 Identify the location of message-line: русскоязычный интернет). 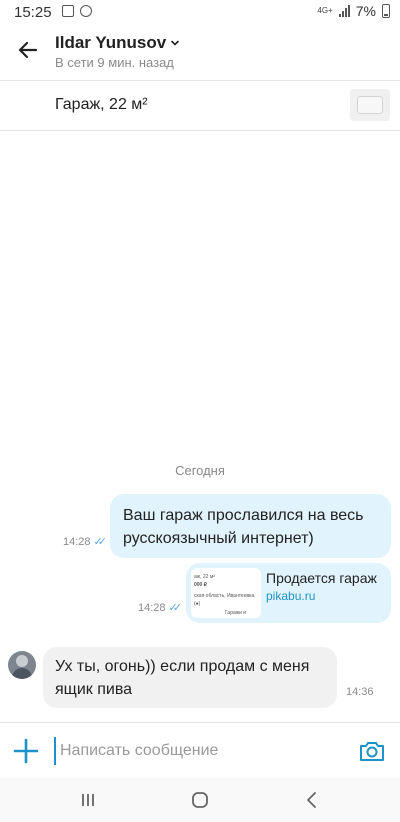
(218, 538).